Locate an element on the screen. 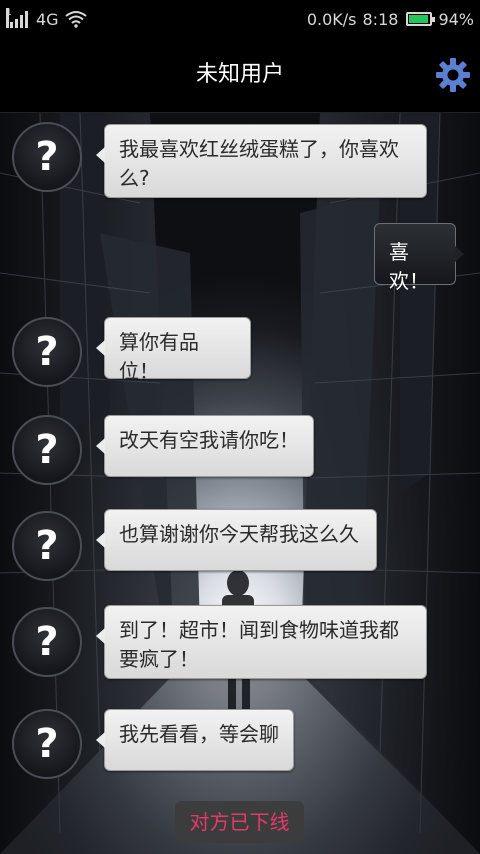  status-bar: 1 4G 0.0K/s 8:18 94% is located at coordinates (240, 19).